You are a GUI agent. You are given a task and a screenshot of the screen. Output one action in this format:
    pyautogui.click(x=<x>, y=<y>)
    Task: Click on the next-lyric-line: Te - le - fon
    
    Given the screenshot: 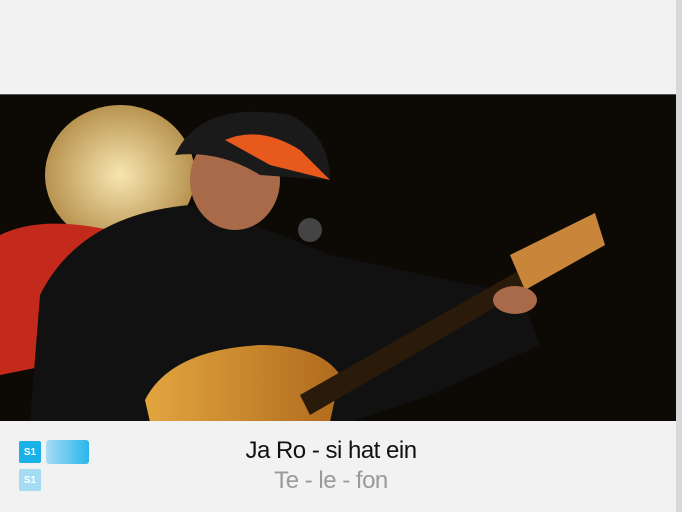 What is the action you would take?
    pyautogui.click(x=331, y=480)
    